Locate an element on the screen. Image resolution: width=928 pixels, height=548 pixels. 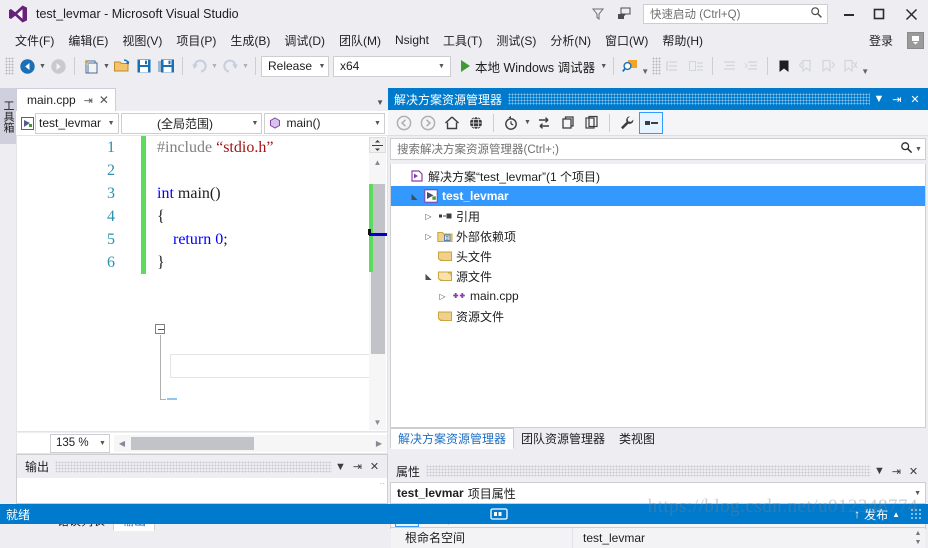
maximize-button is located at coordinates (879, 14).